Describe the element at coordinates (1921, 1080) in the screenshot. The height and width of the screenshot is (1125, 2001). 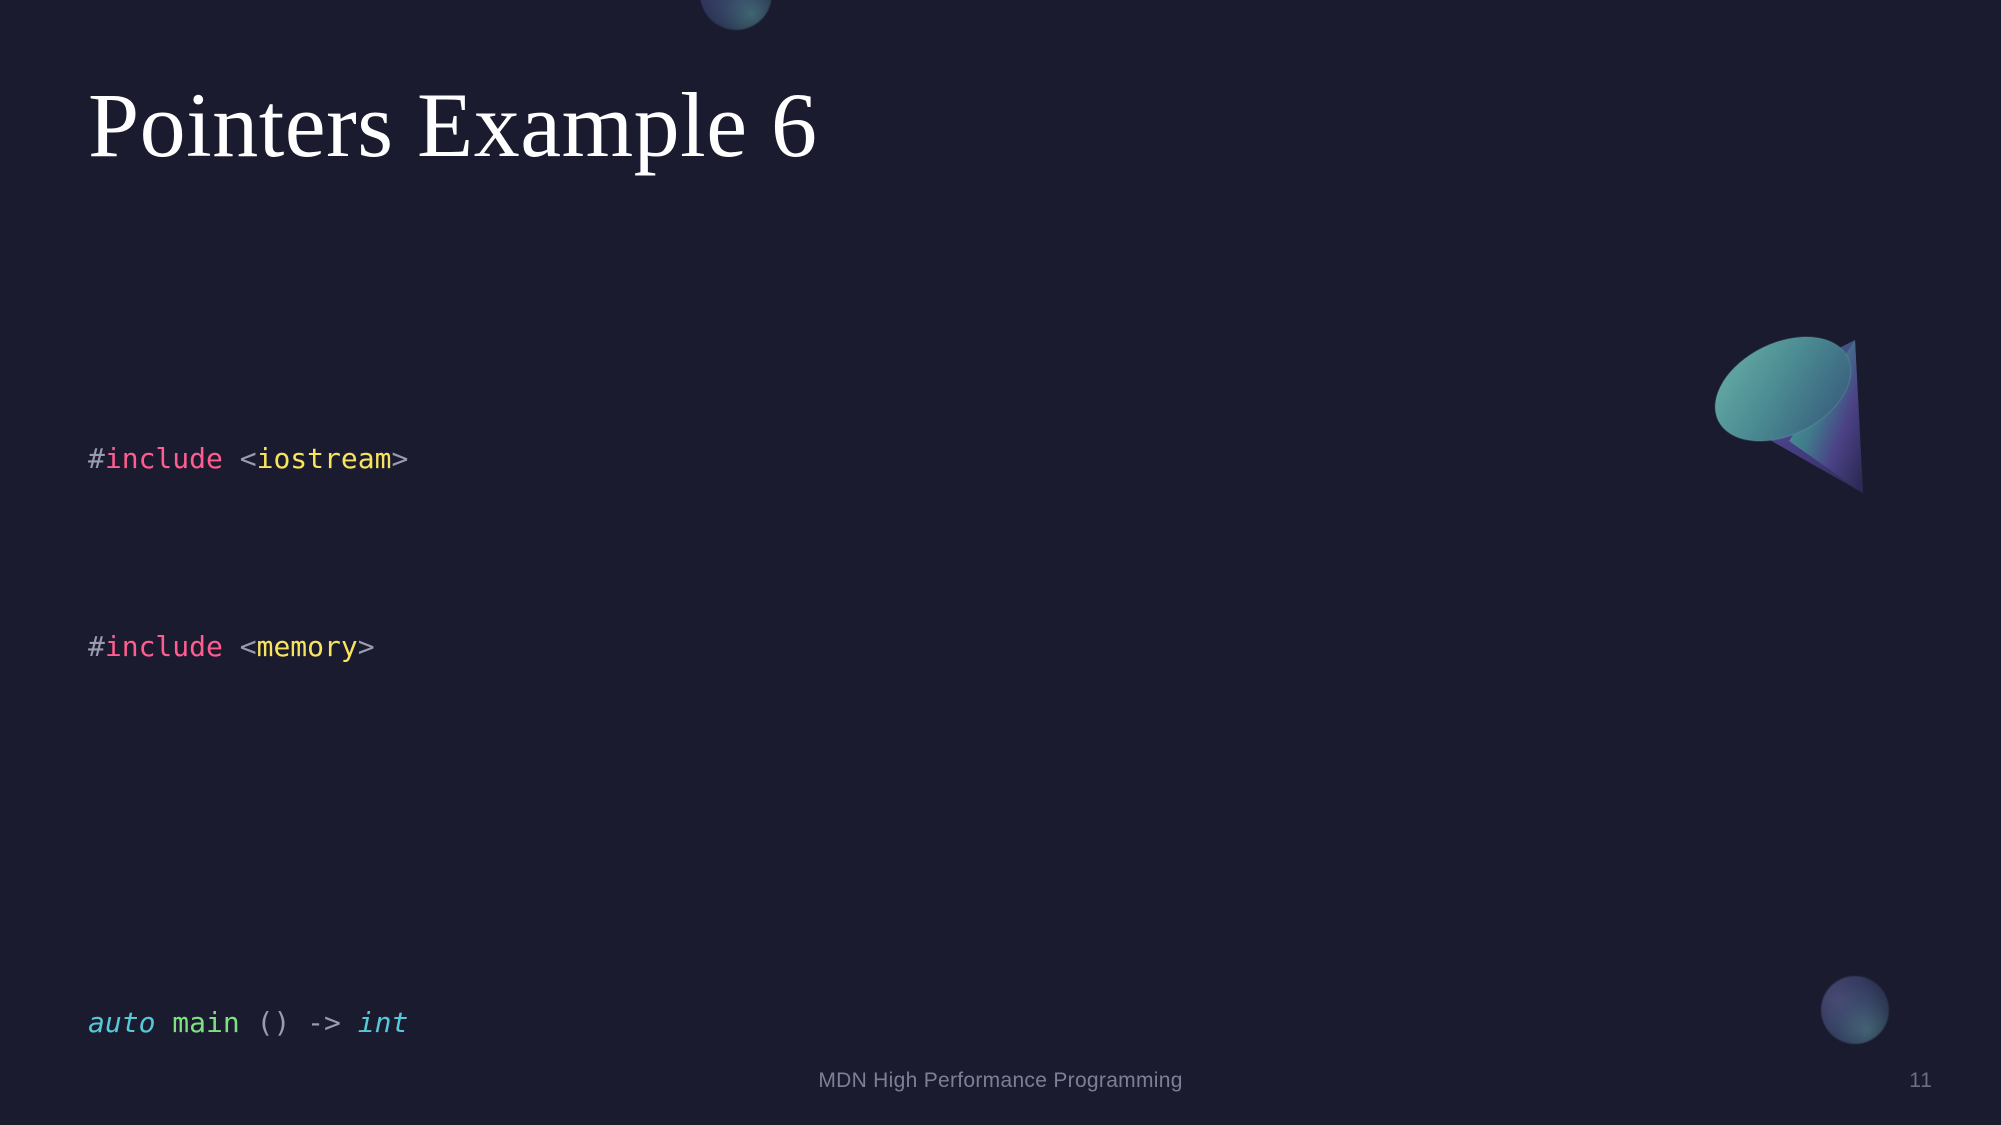
I see `page-number: 11` at that location.